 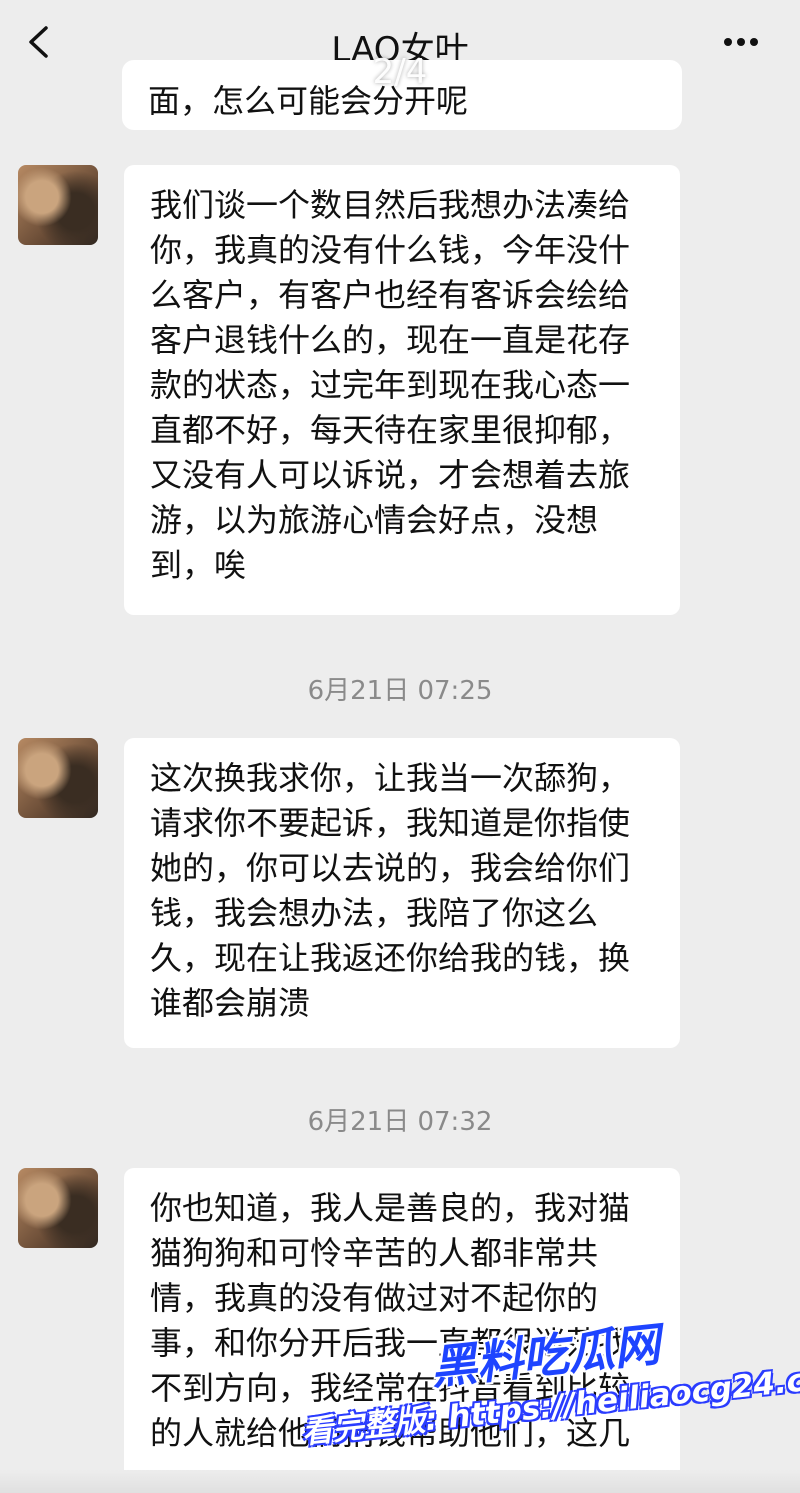 What do you see at coordinates (741, 42) in the screenshot?
I see `ellipsis-icon` at bounding box center [741, 42].